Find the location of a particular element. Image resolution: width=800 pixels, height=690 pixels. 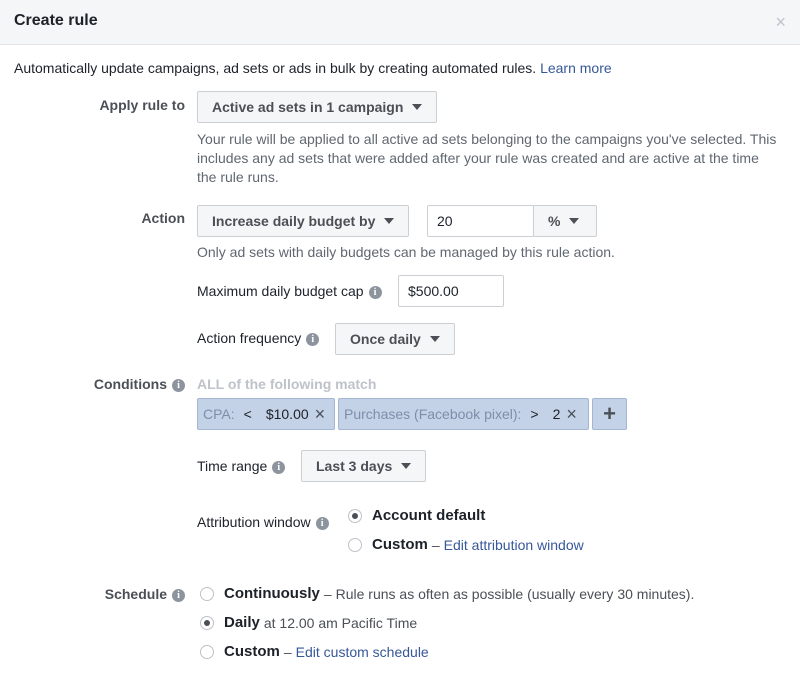

max-cap-label-text: Maximum daily budget cap is located at coordinates (280, 291).